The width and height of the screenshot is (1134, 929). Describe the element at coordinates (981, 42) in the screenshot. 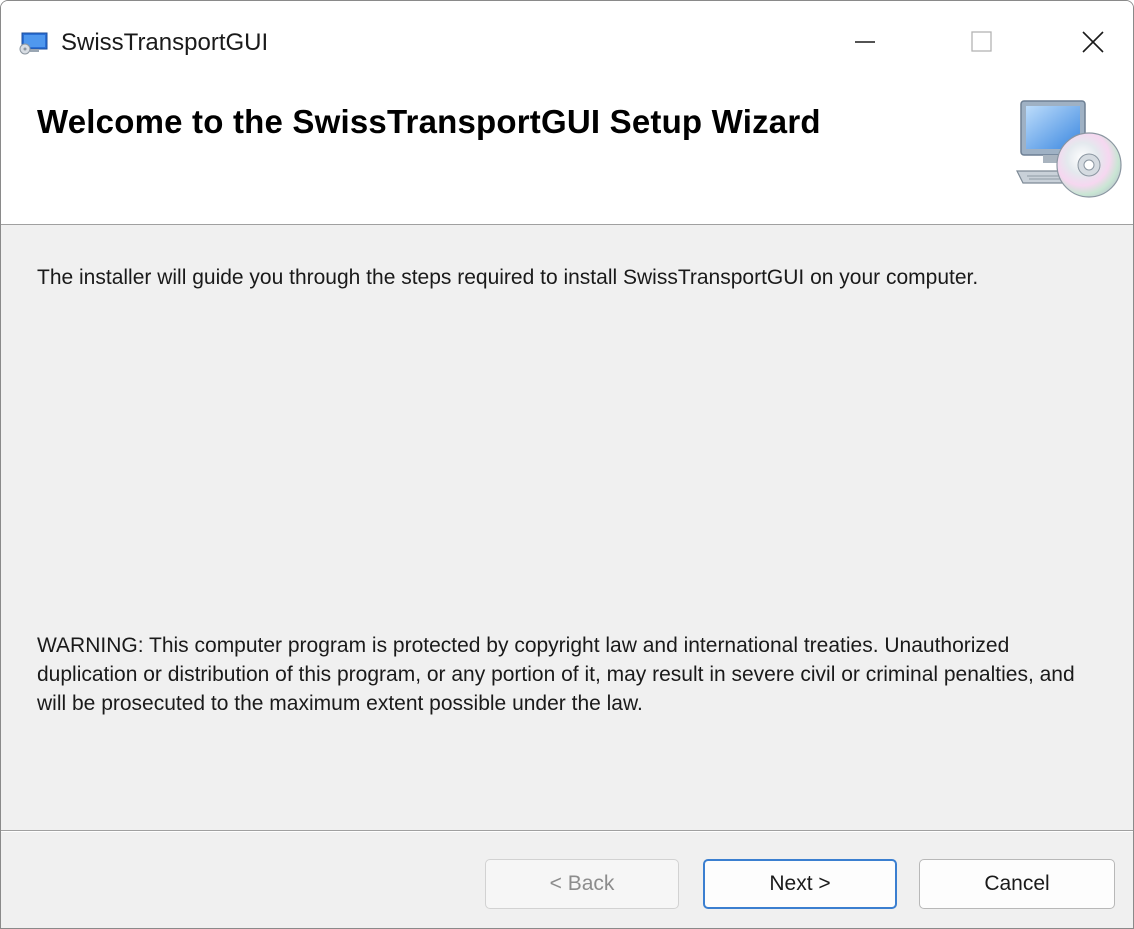

I see `maximize-icon` at that location.